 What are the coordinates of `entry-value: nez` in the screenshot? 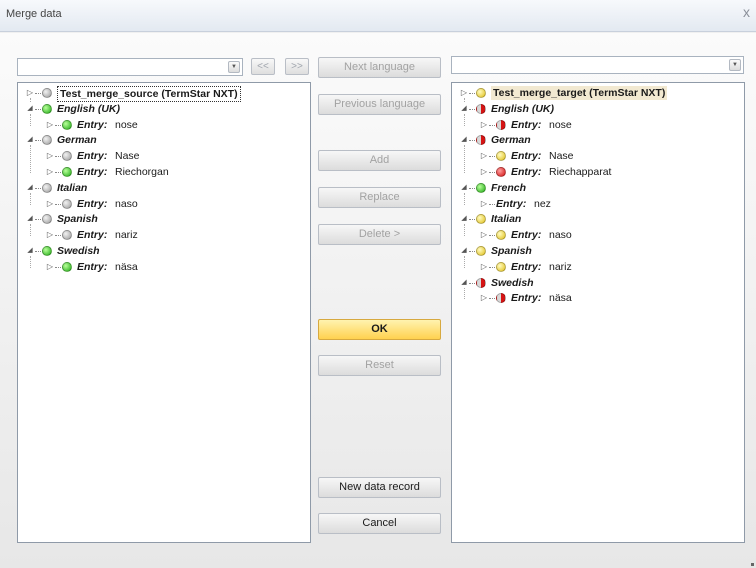 It's located at (542, 203).